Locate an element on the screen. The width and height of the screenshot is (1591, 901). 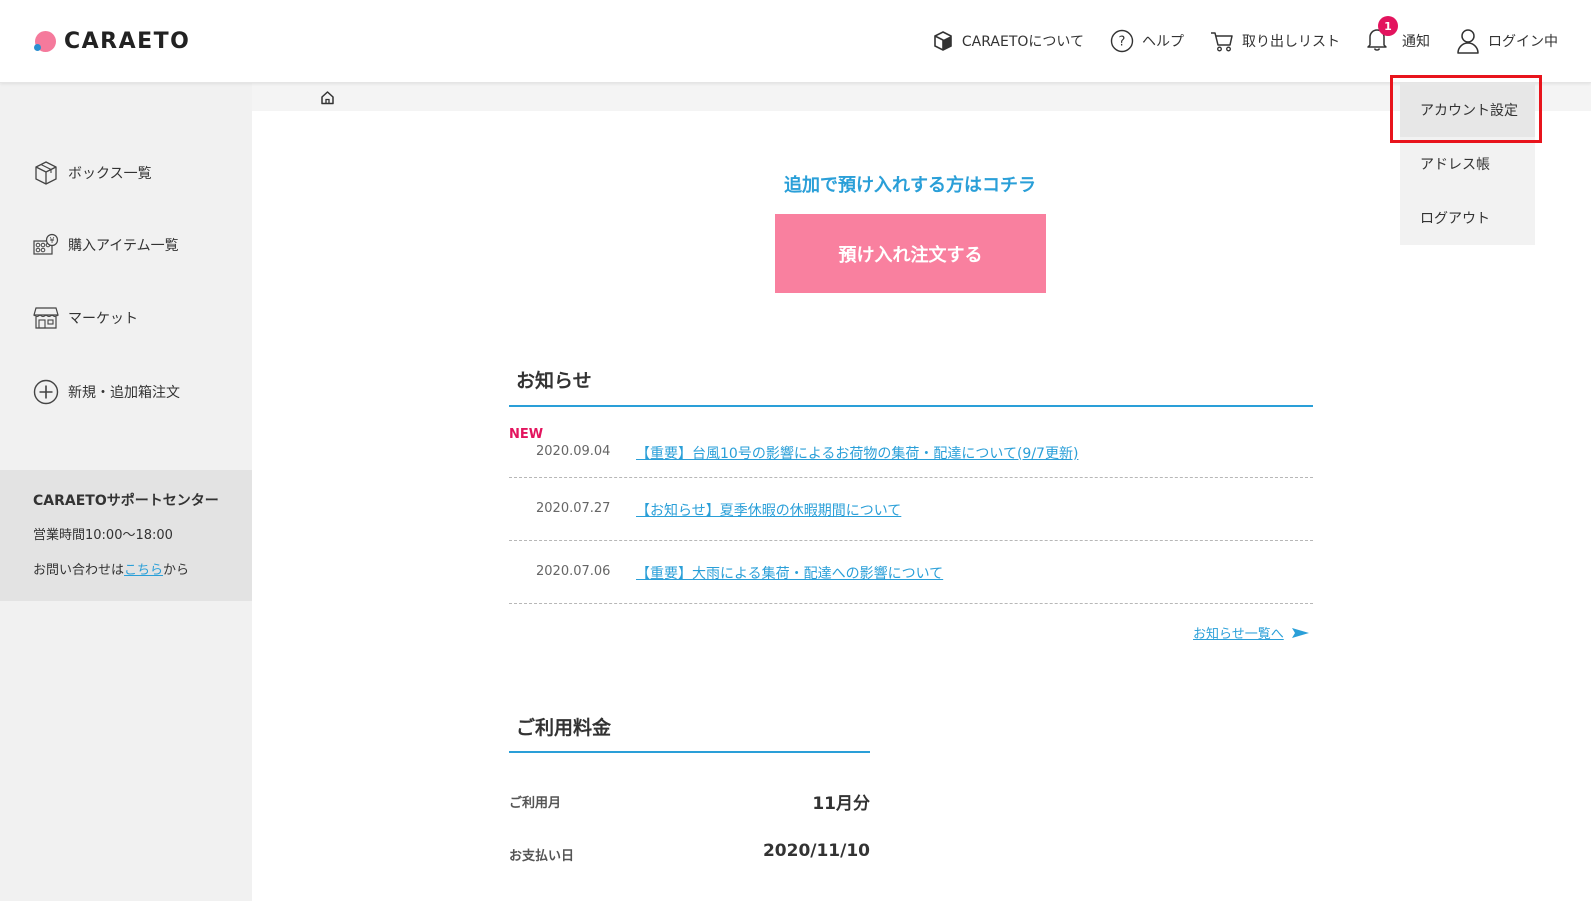
nav-account: ログイン中 is located at coordinates (1507, 41).